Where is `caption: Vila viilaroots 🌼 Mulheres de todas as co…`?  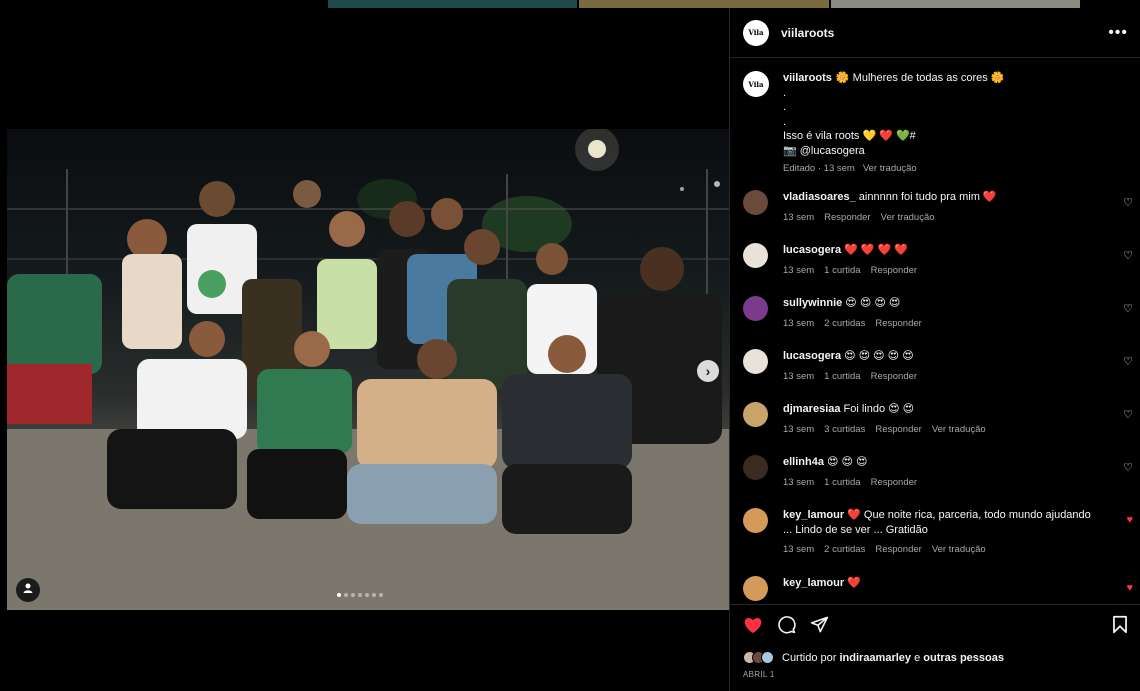 caption: Vila viilaroots 🌼 Mulheres de todas as co… is located at coordinates (935, 118).